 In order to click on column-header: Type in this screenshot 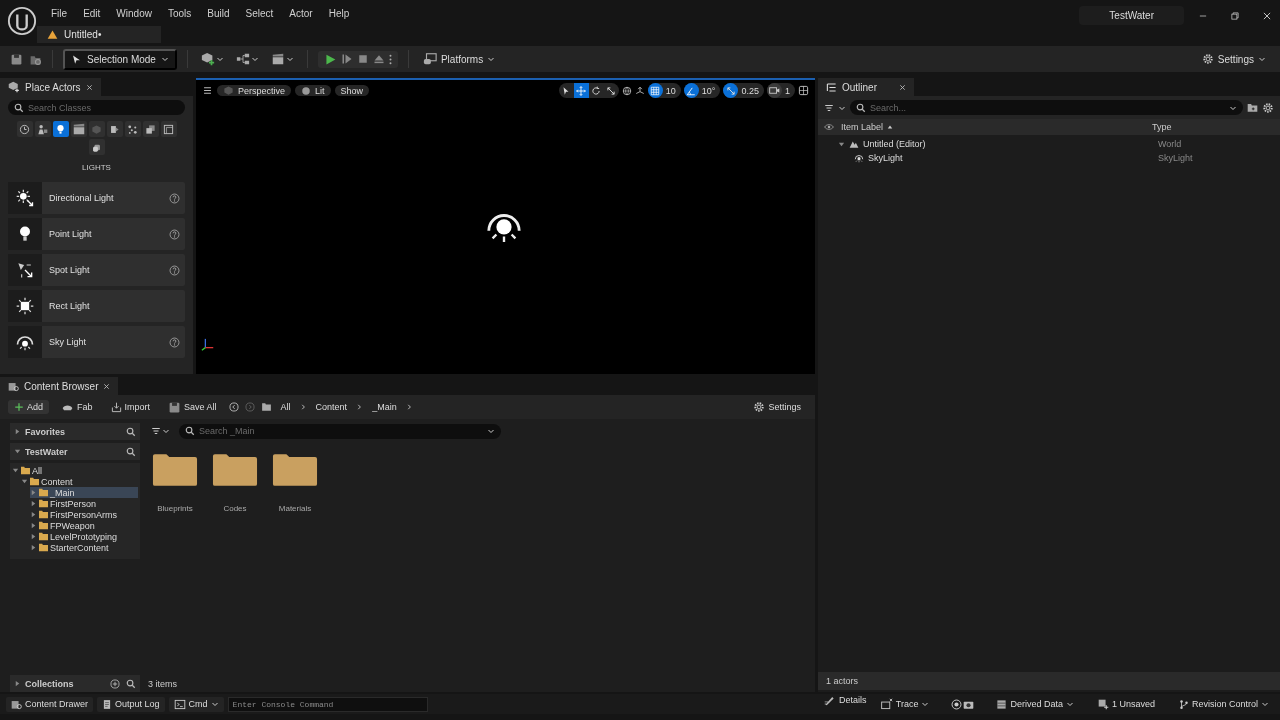, I will do `click(1213, 127)`.